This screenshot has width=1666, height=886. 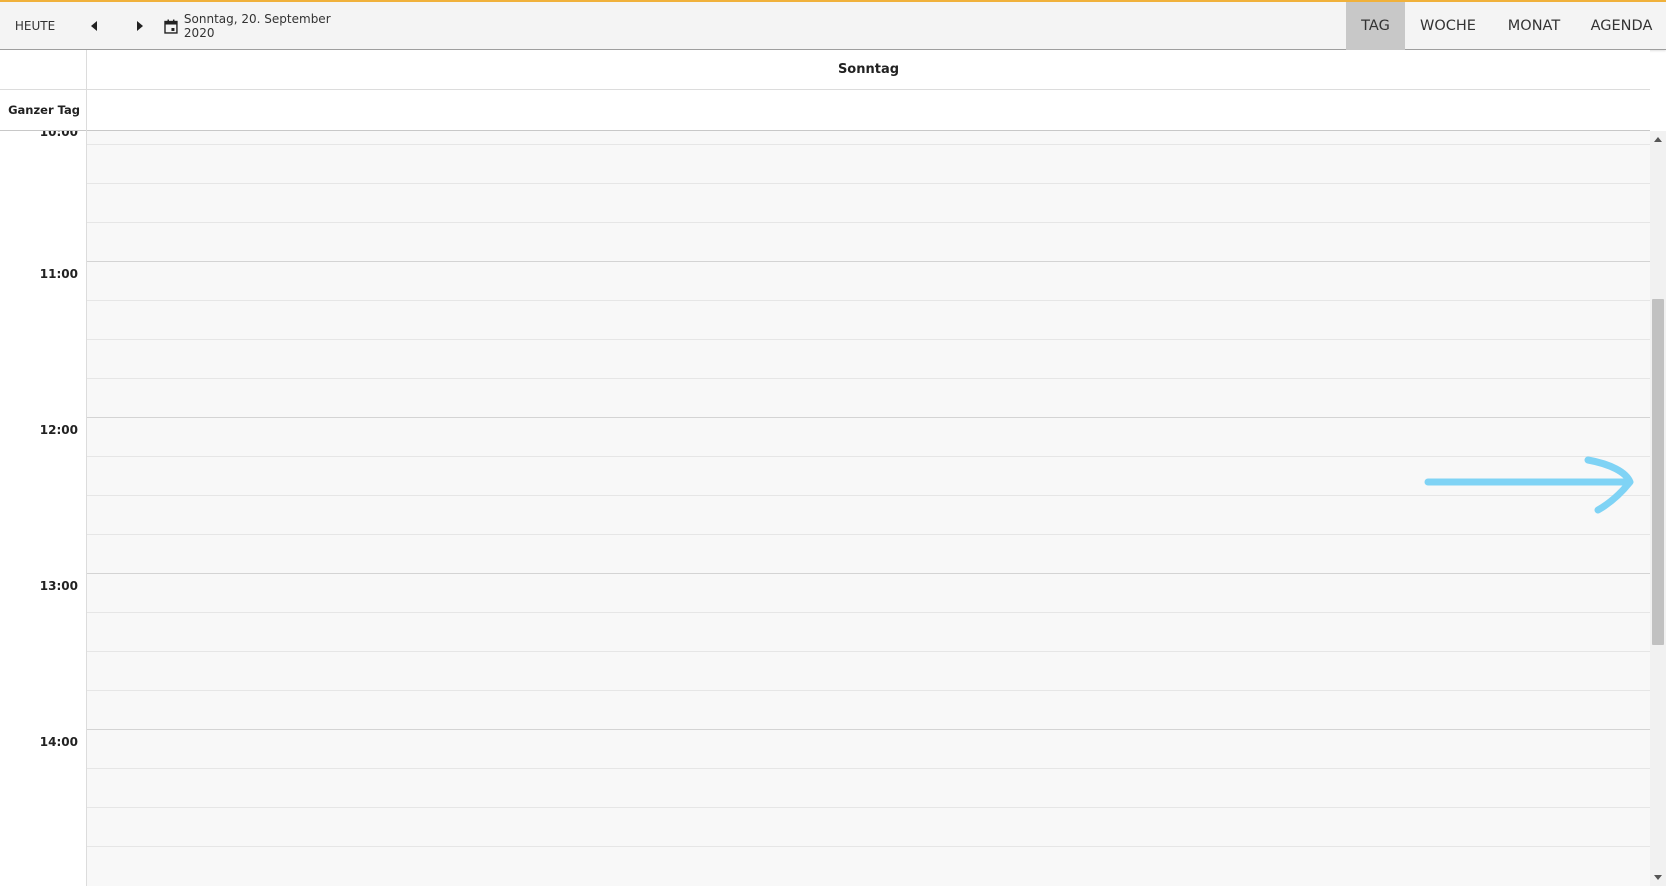 I want to click on next-day-button, so click(x=140, y=26).